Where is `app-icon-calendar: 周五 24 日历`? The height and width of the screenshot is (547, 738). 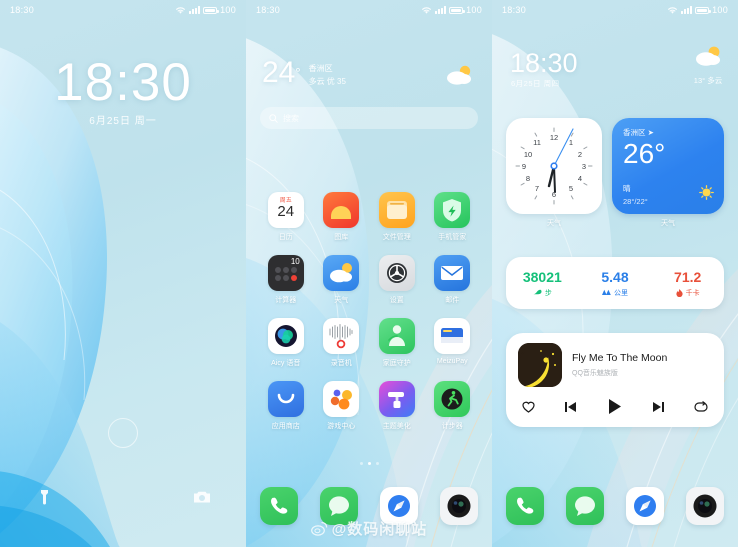 app-icon-calendar: 周五 24 日历 is located at coordinates (286, 217).